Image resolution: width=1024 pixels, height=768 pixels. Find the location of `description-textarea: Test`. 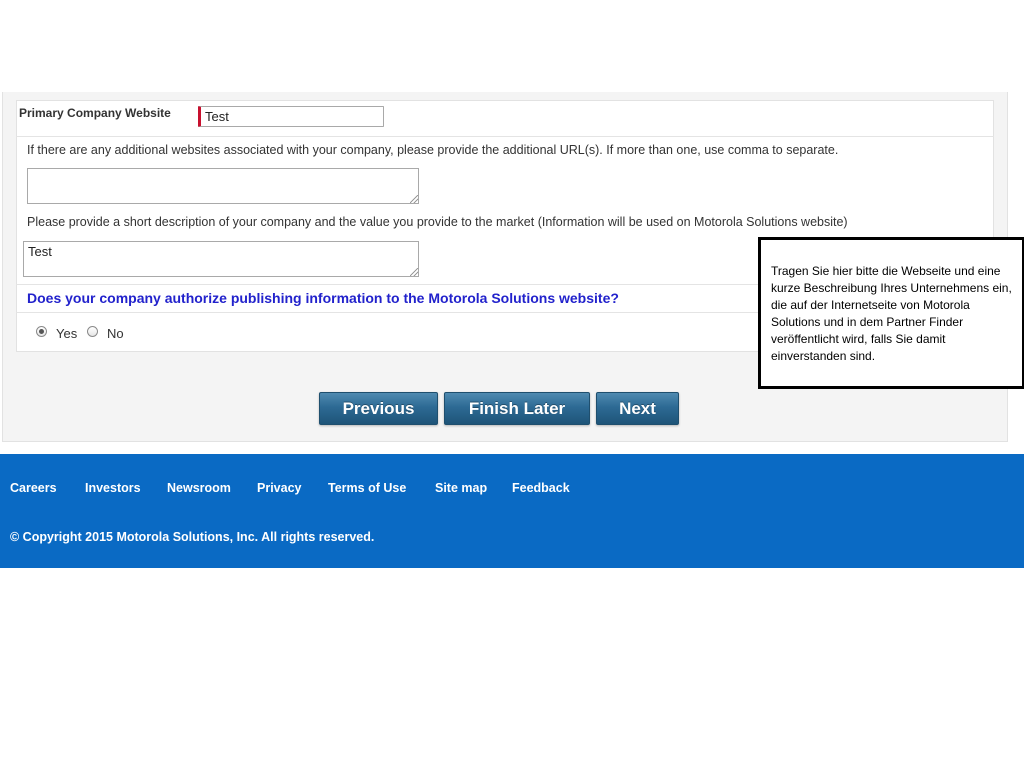

description-textarea: Test is located at coordinates (221, 259).